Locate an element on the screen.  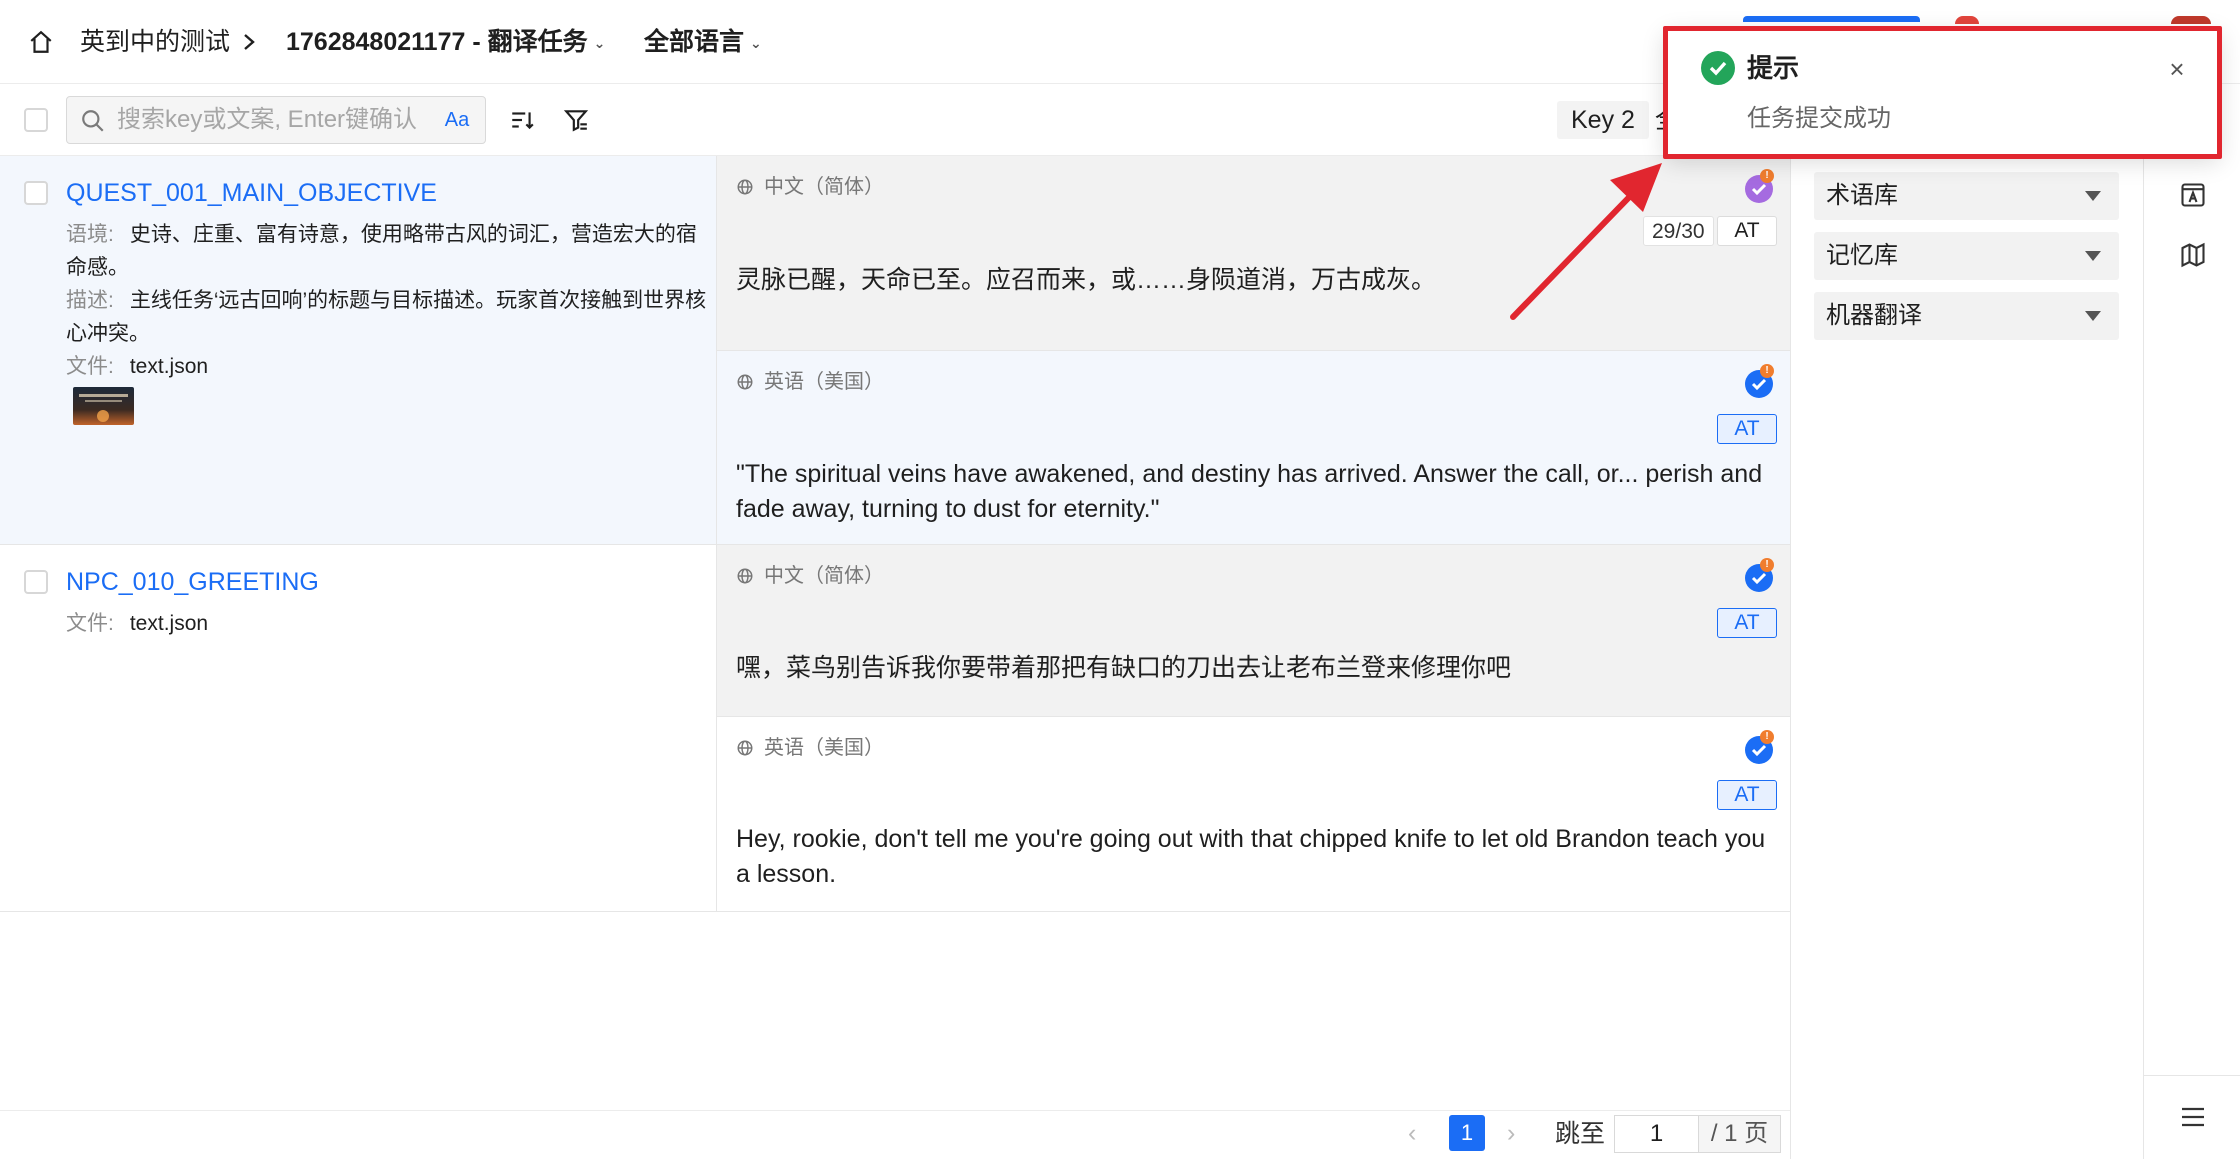
notification-badge is located at coordinates (1967, 20).